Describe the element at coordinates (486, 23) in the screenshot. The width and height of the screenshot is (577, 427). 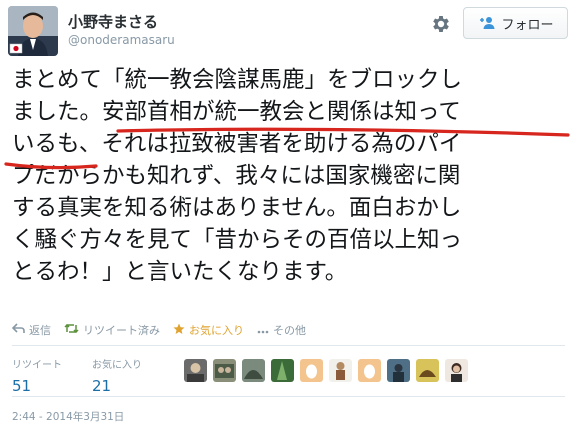
I see `follow-person-plus-icon` at that location.